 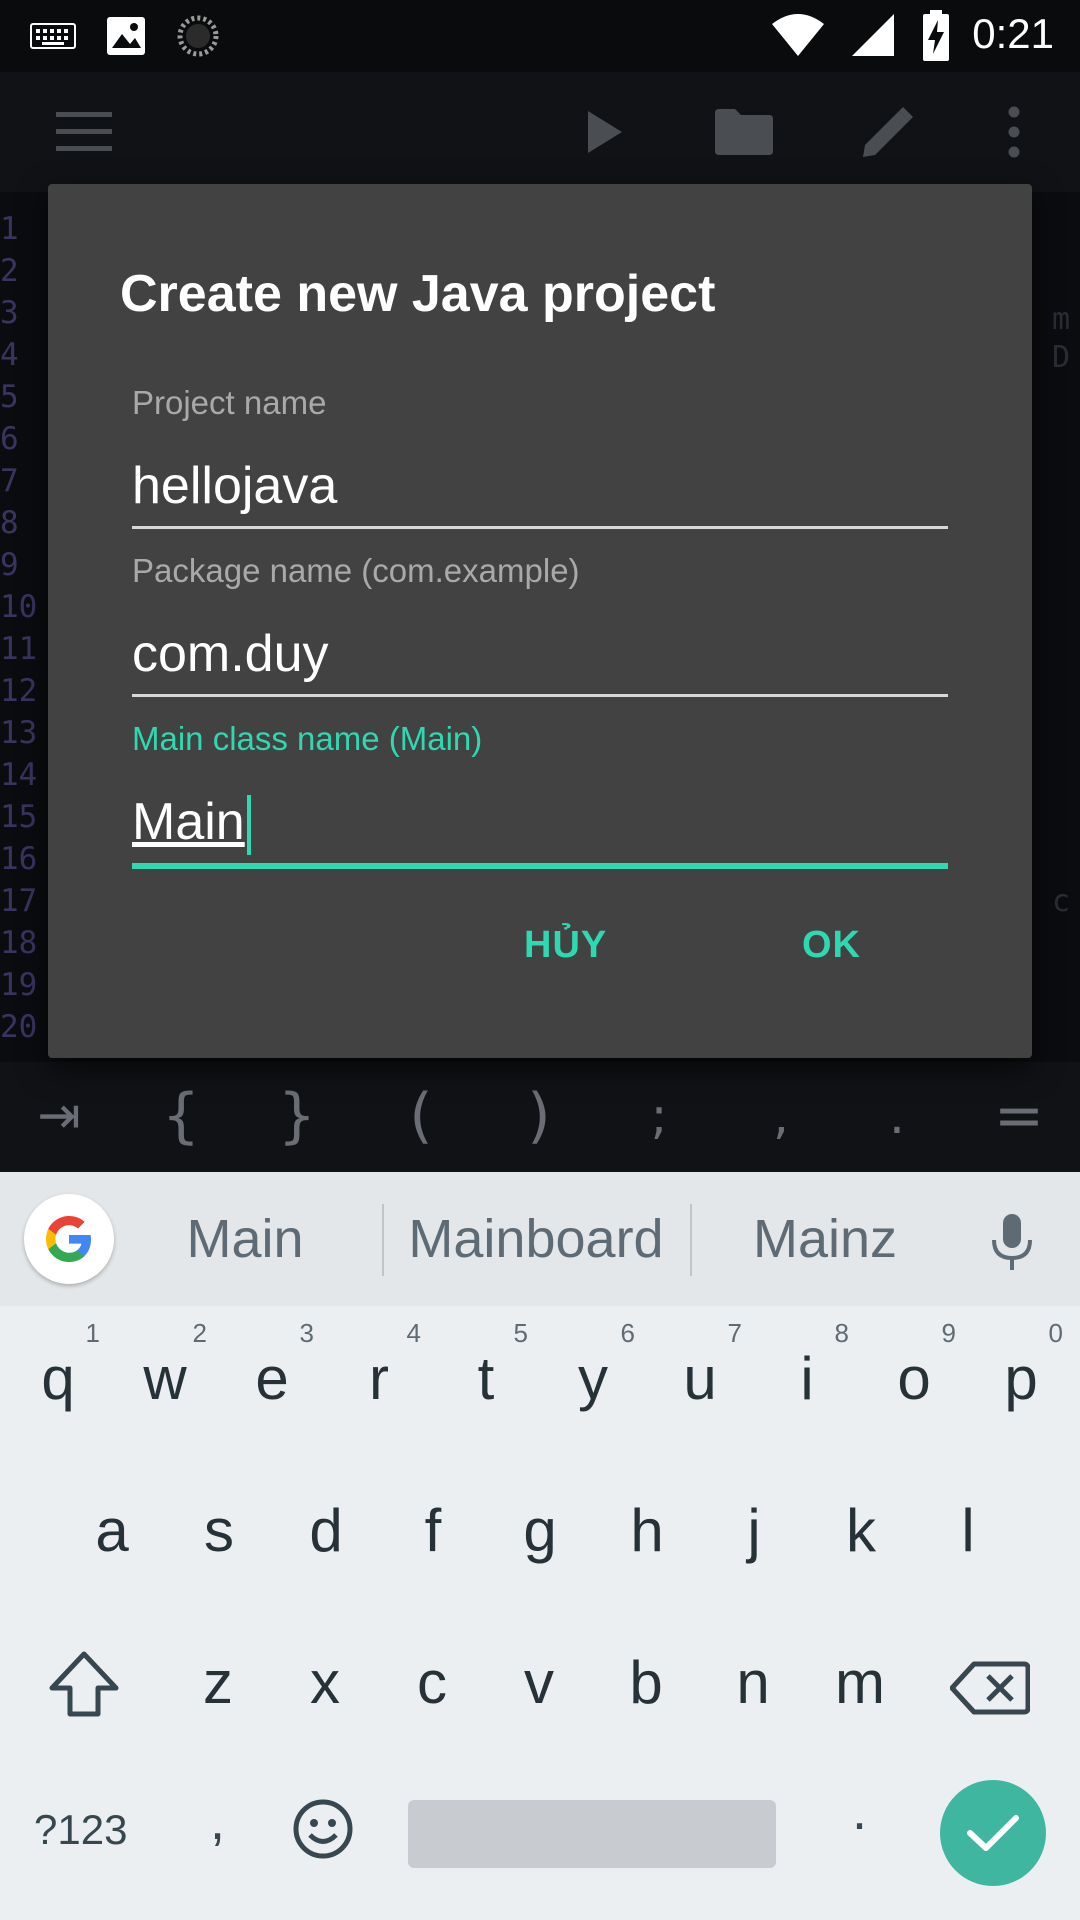 What do you see at coordinates (19, 775) in the screenshot?
I see `line-number: 14` at bounding box center [19, 775].